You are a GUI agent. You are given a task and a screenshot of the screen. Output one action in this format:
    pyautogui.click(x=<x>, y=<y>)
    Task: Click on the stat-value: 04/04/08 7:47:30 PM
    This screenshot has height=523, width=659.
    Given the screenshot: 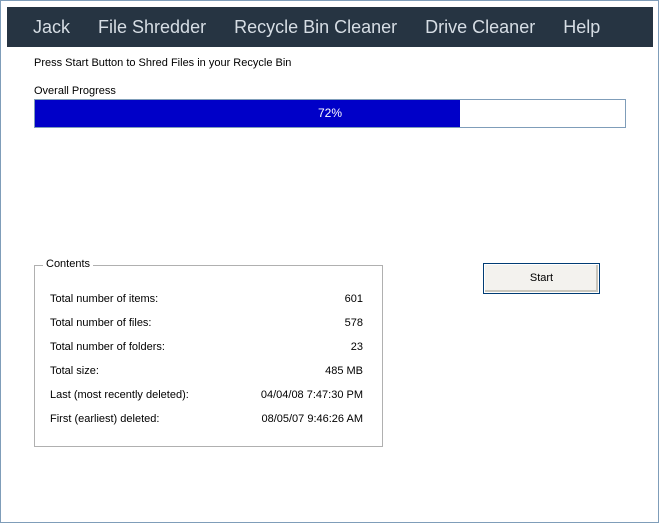 What is the action you would take?
    pyautogui.click(x=311, y=395)
    